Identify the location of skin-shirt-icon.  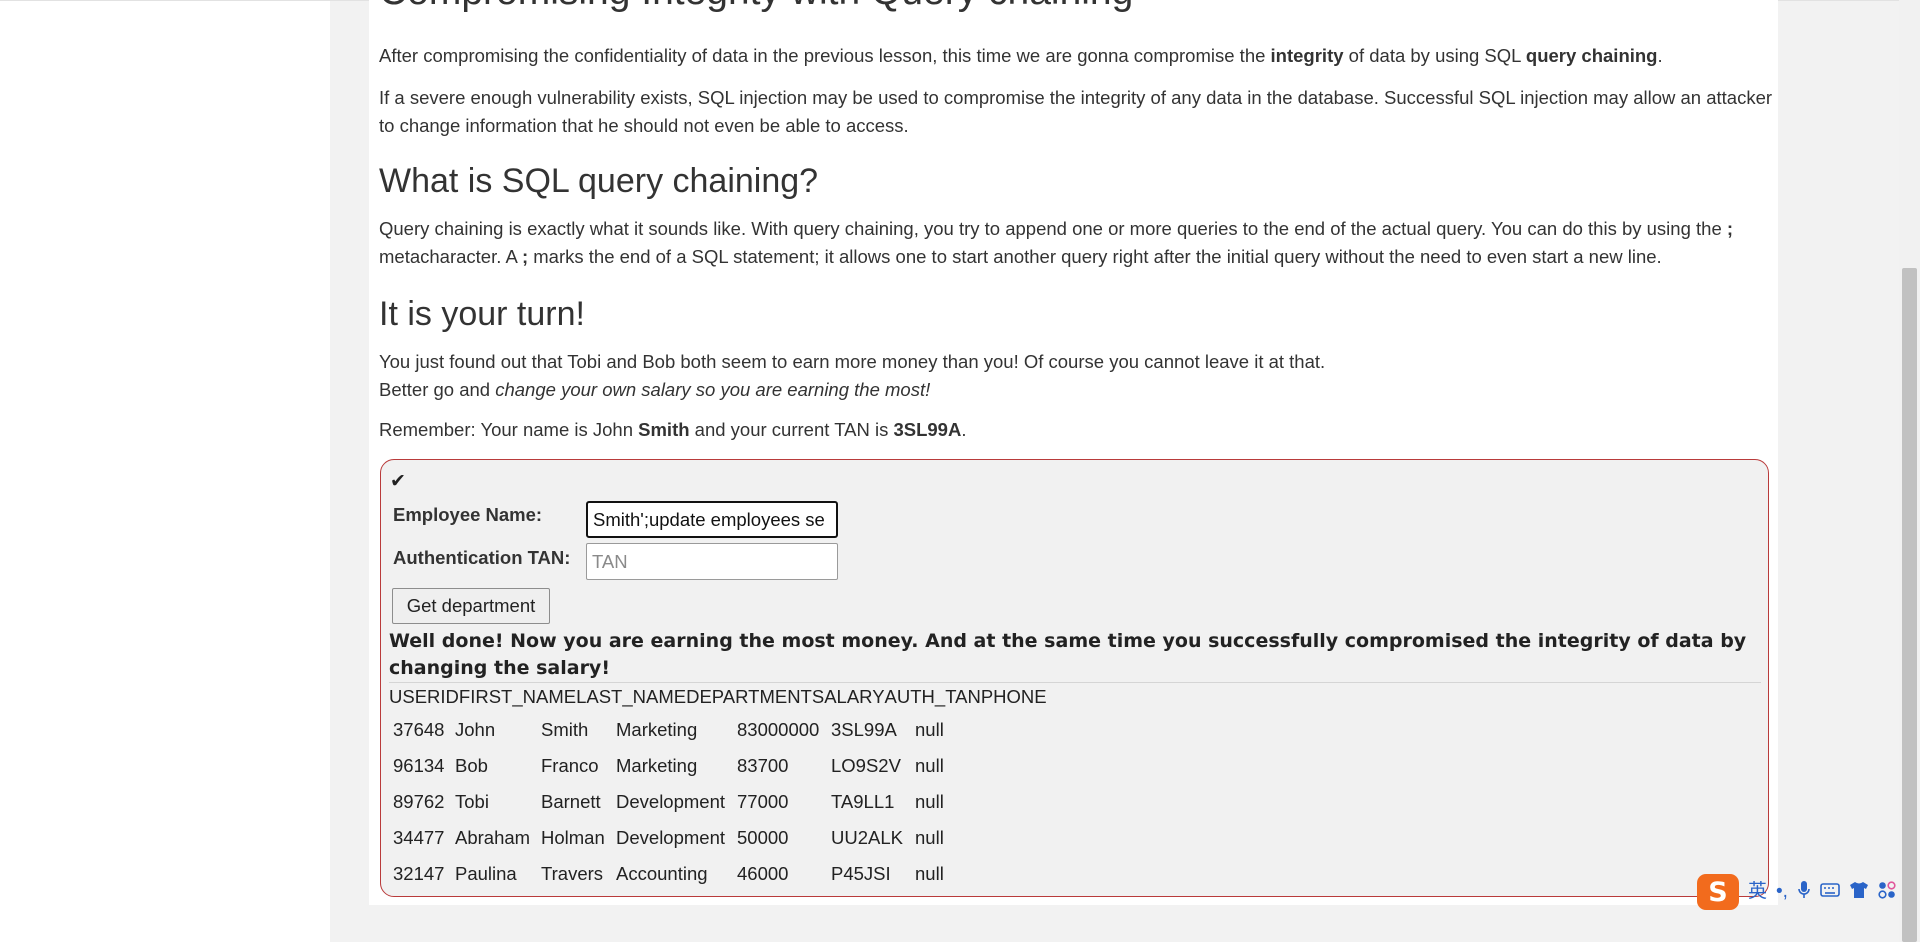
(1859, 892).